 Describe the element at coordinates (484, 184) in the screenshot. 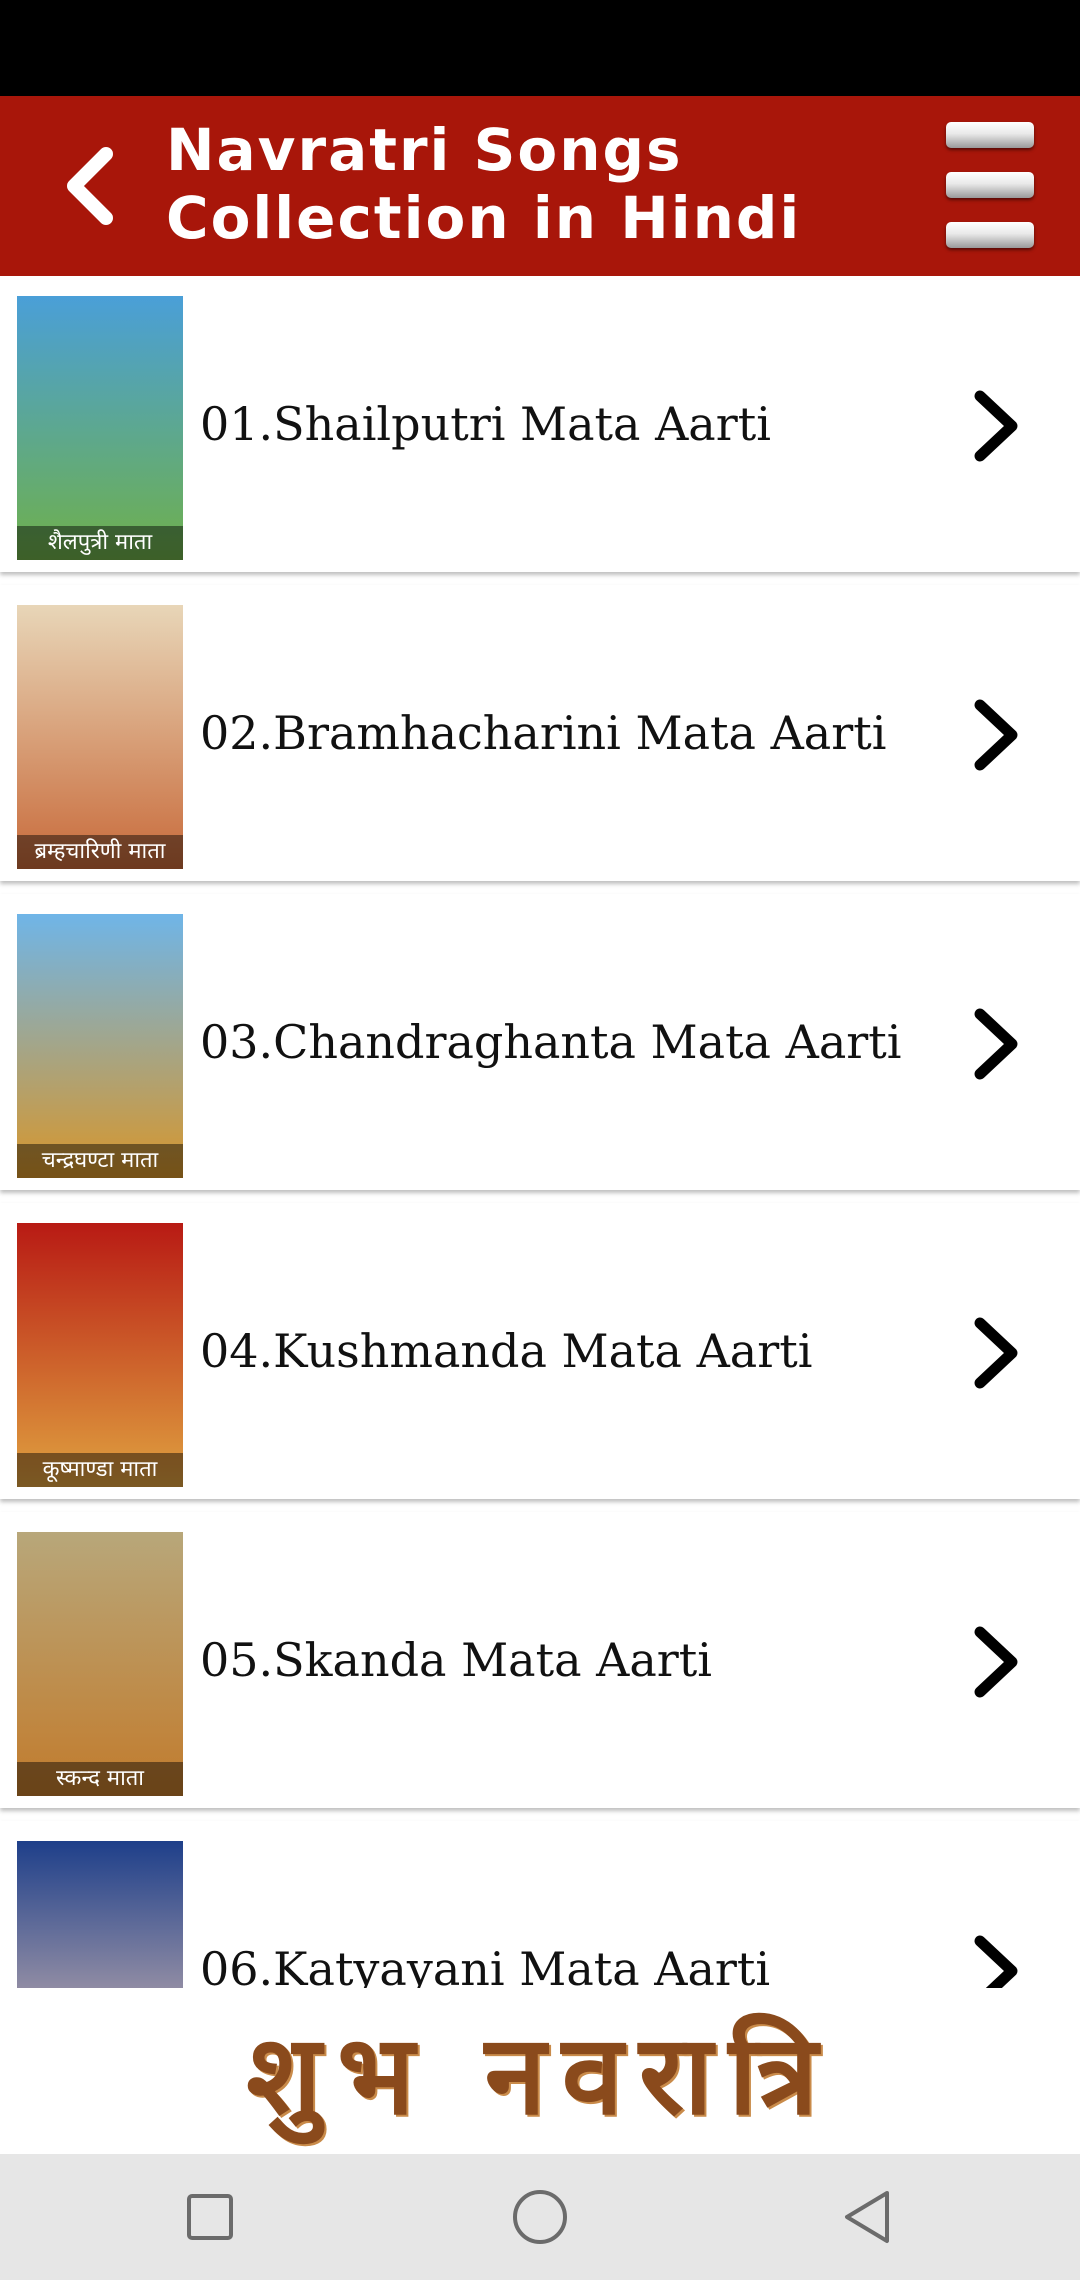

I see `app-title: Navratri Songs Collection in Hindi` at that location.